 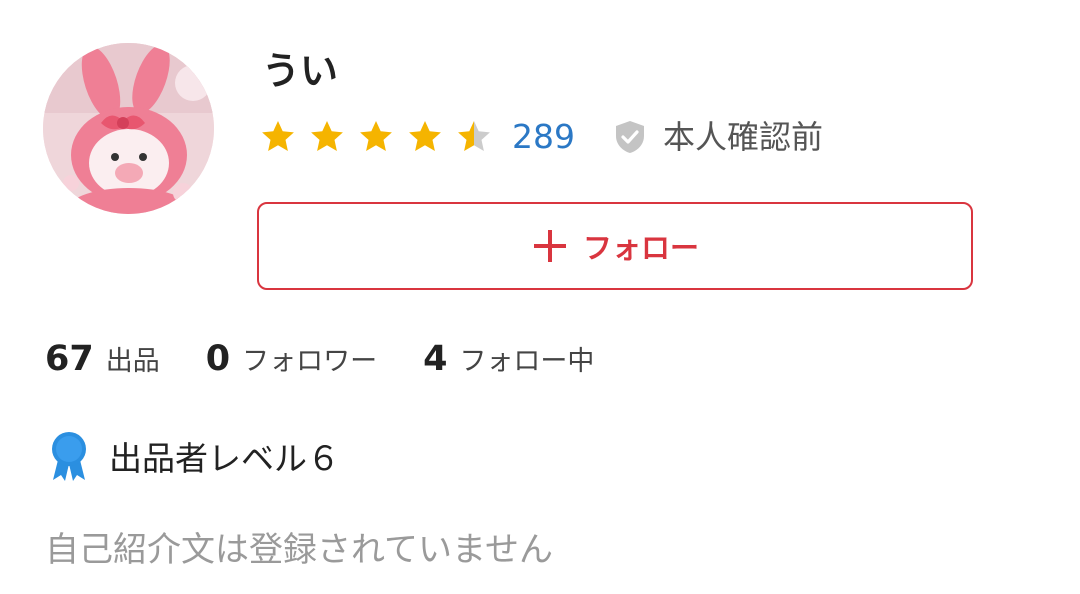 I want to click on stat-followers-label: フォロワー, so click(x=310, y=361).